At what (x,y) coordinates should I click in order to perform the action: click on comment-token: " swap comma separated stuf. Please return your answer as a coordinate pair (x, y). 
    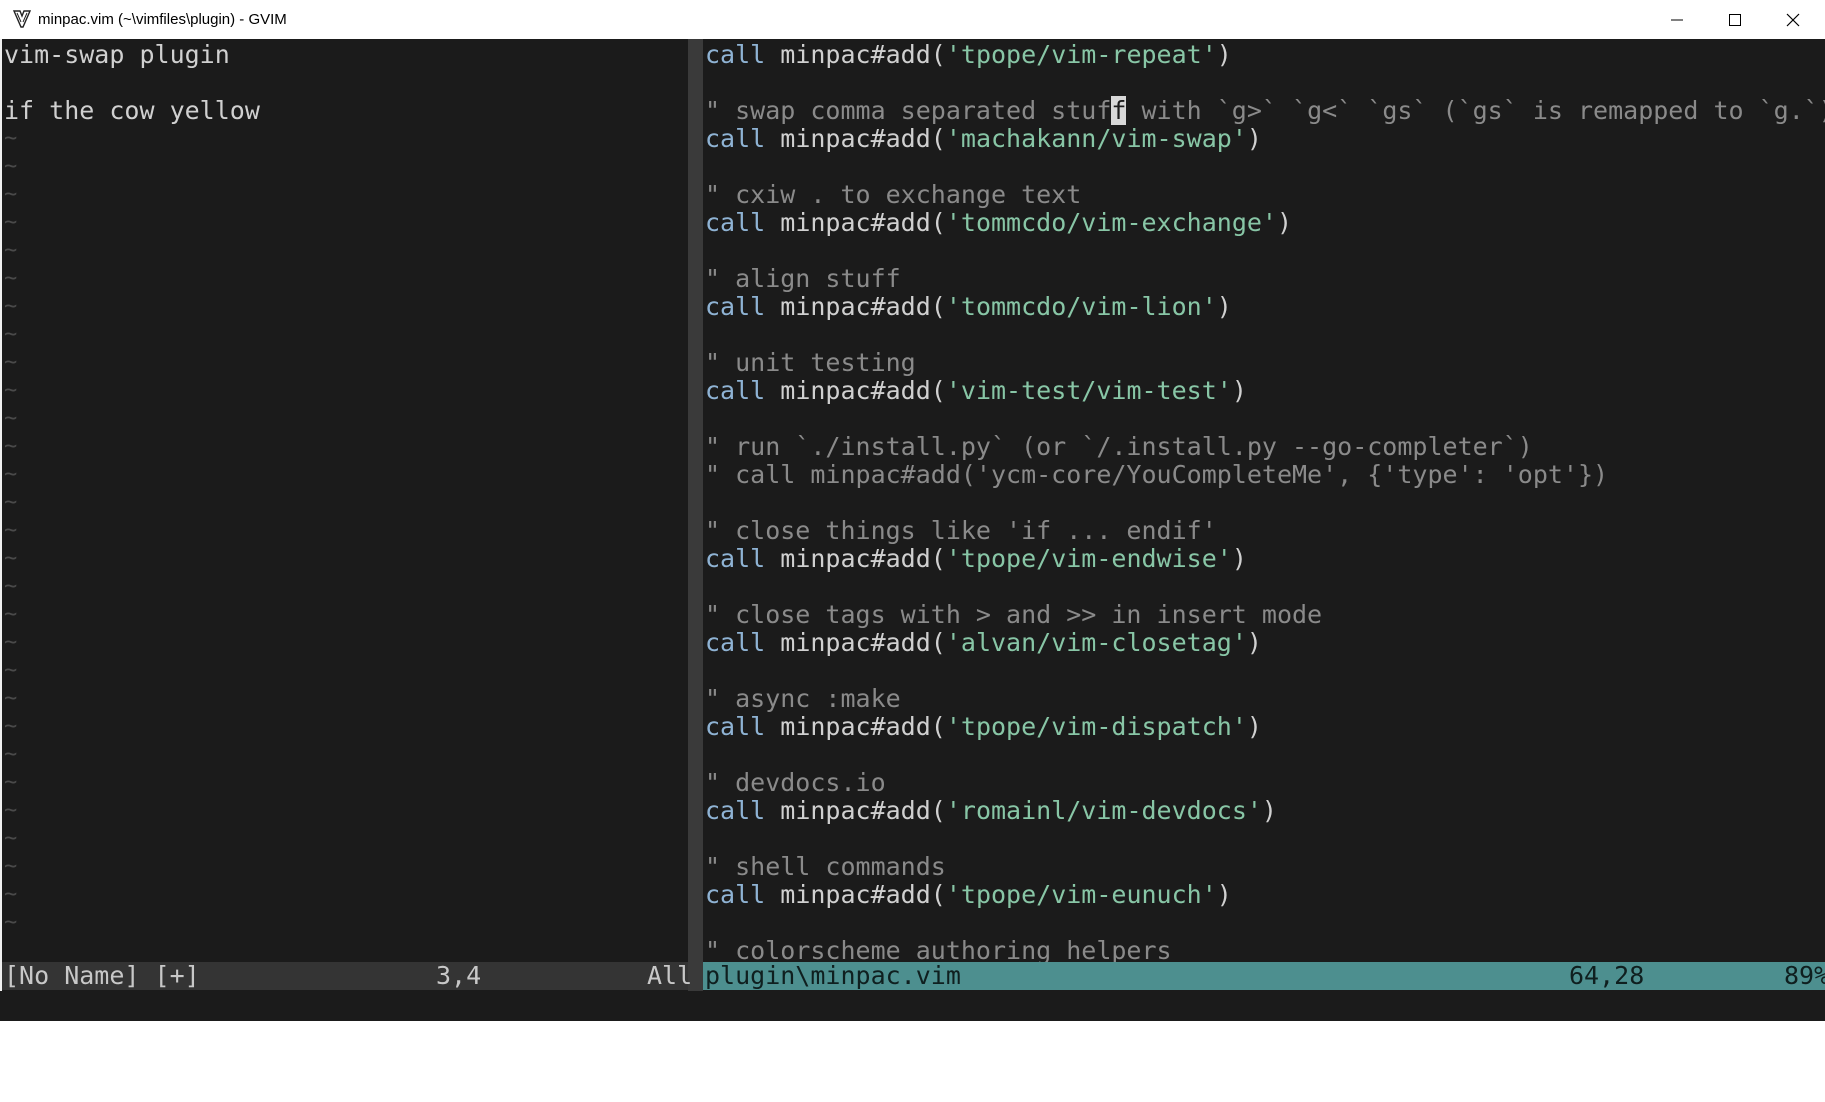
    Looking at the image, I should click on (908, 110).